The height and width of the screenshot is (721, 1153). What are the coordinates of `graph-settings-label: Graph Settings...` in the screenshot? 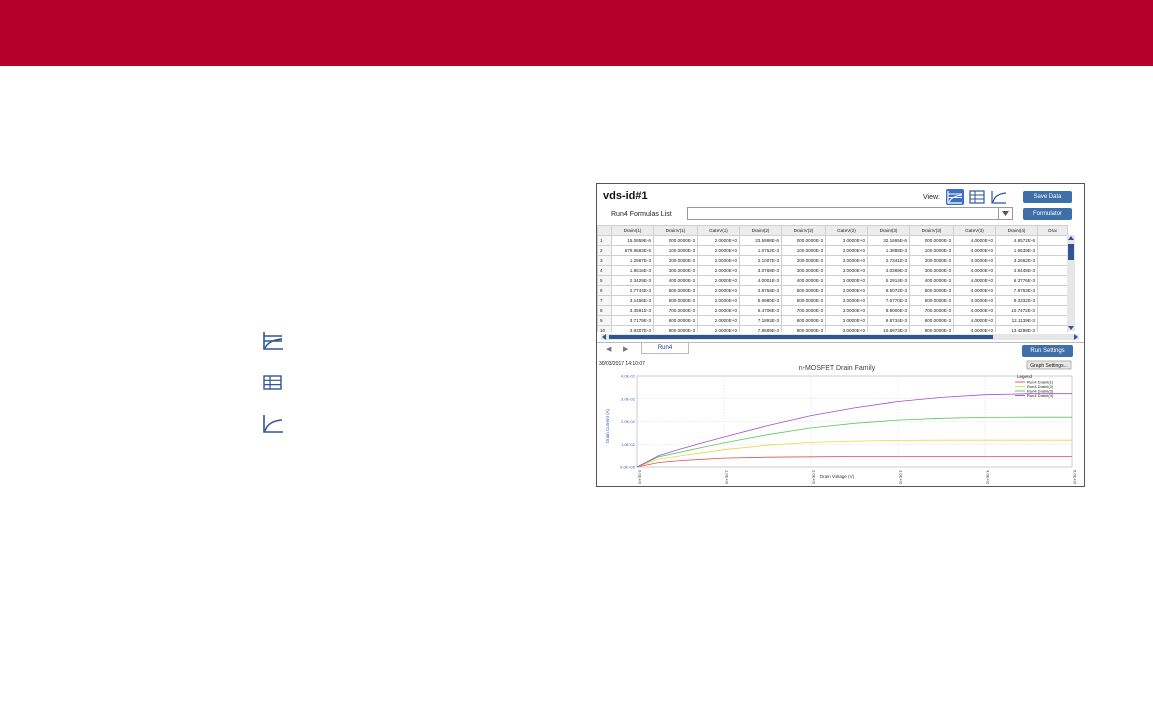 It's located at (1049, 366).